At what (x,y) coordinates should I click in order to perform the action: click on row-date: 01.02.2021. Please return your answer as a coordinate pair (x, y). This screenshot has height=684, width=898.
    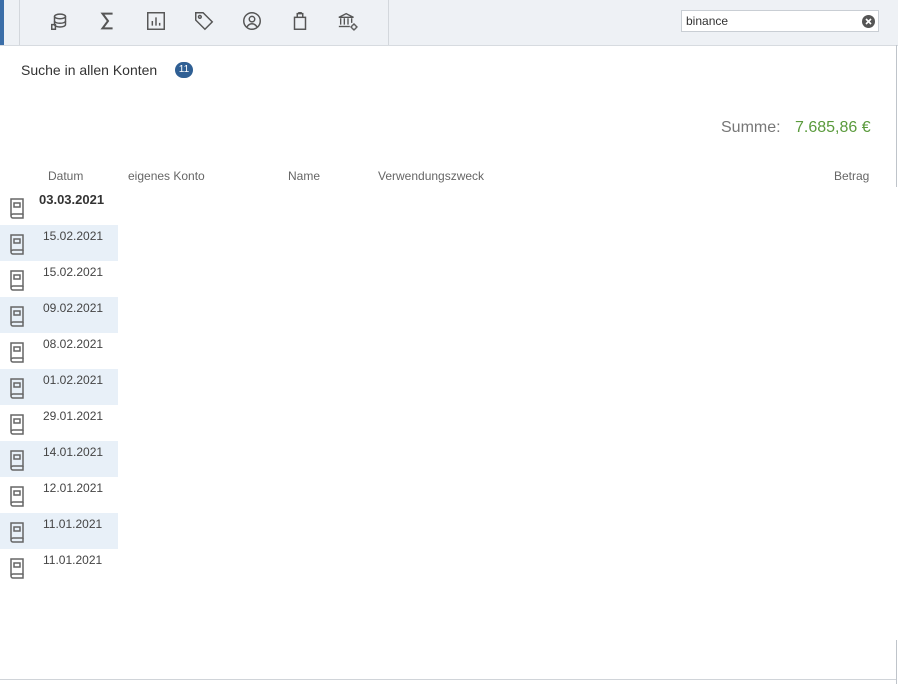
    Looking at the image, I should click on (73, 380).